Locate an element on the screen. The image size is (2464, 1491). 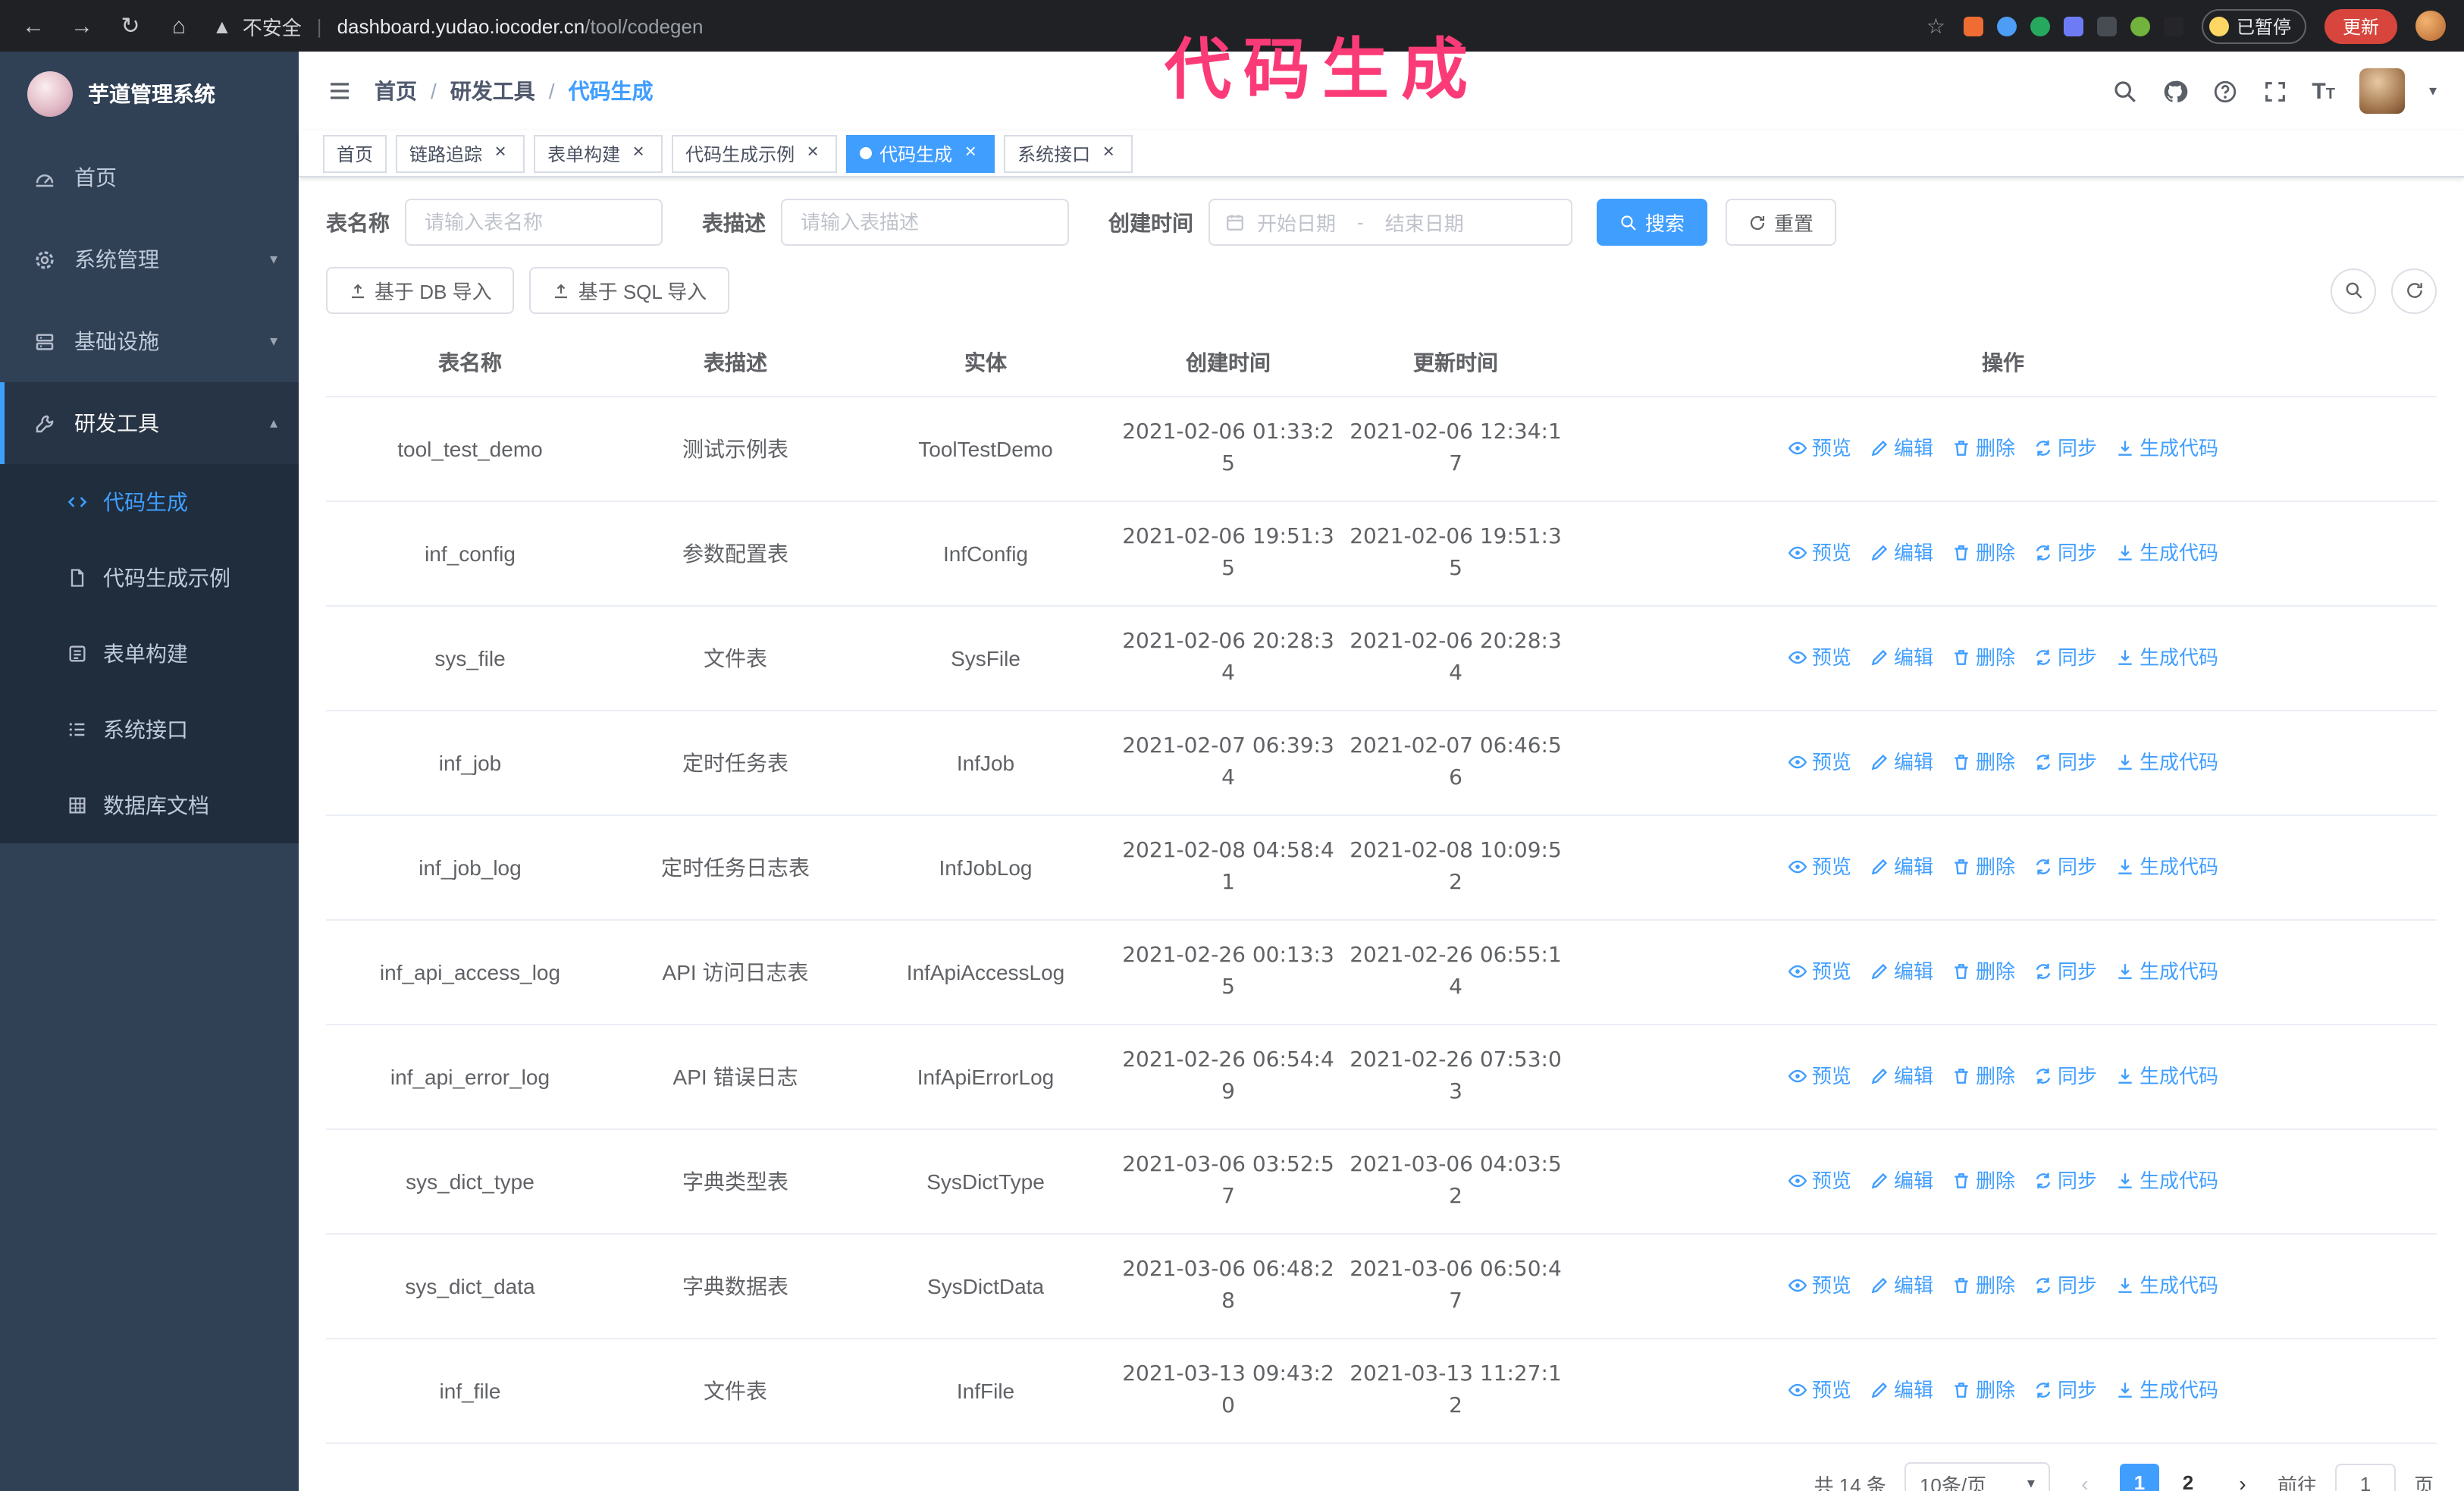
sidebar-item-home: 首页 is located at coordinates (150, 177).